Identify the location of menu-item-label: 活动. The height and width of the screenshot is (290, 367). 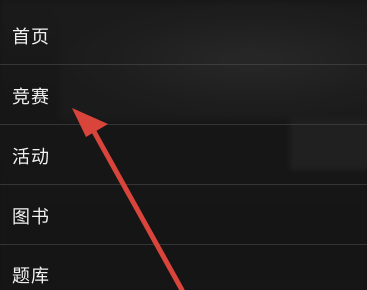
(31, 157).